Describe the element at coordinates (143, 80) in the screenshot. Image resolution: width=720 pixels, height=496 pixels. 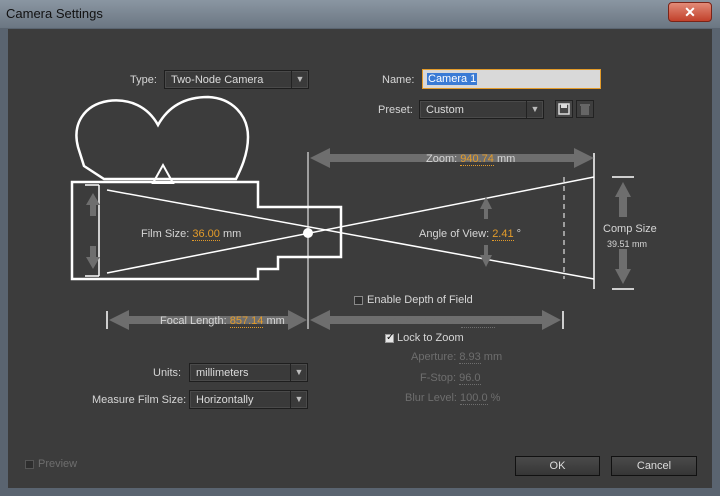
I see `type-label: Type:` at that location.